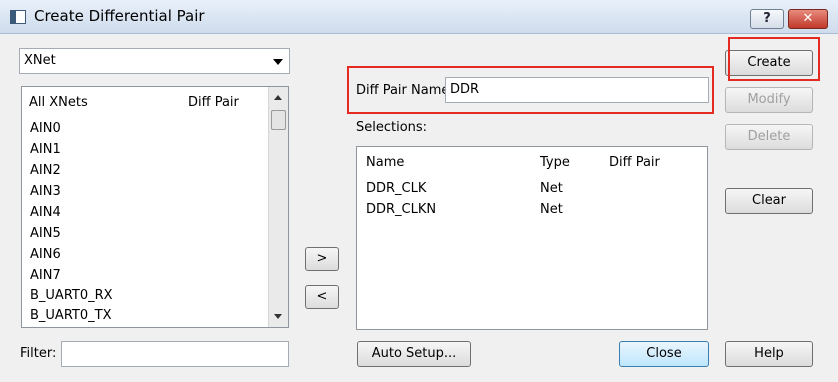 This screenshot has height=382, width=838. Describe the element at coordinates (577, 90) in the screenshot. I see `diff-pair-name-input: DDR` at that location.